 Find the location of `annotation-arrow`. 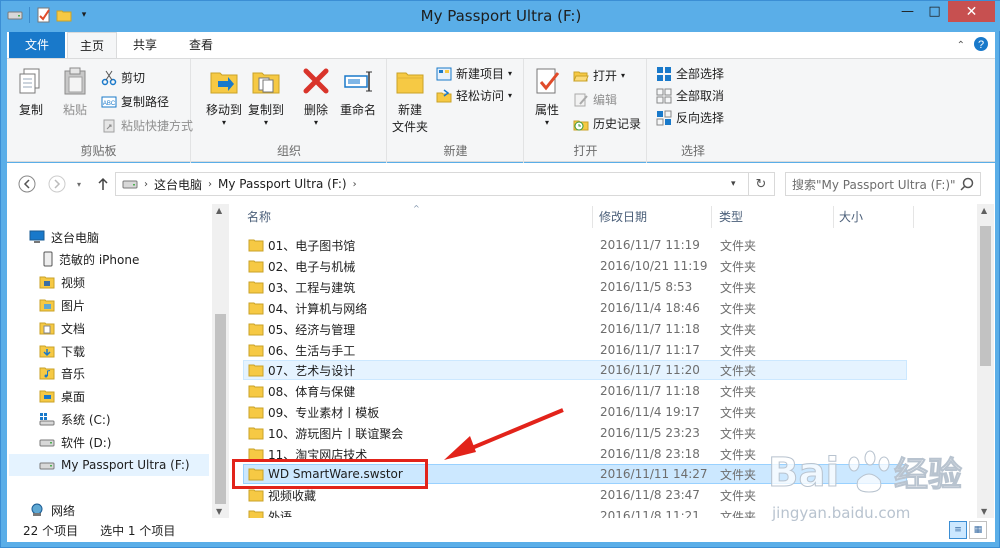

annotation-arrow is located at coordinates (504, 434).